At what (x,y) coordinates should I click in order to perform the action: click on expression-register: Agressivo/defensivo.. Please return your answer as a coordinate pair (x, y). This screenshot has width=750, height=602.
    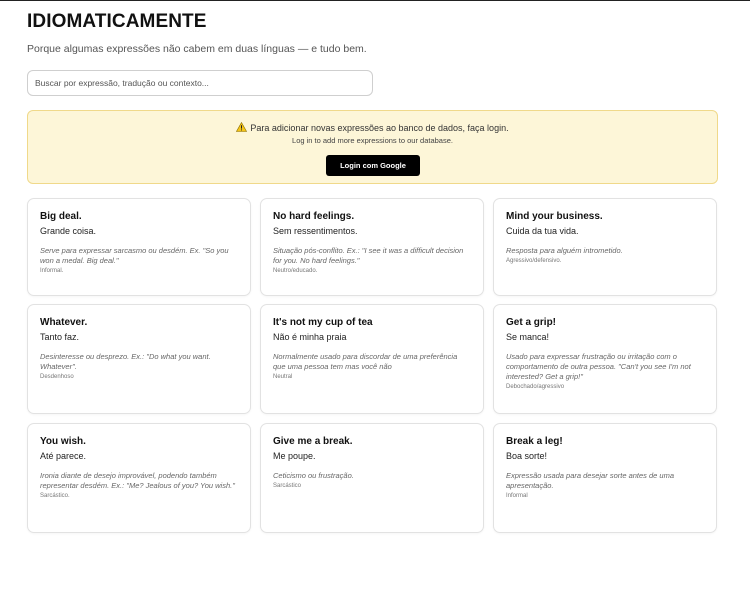
    Looking at the image, I should click on (534, 261).